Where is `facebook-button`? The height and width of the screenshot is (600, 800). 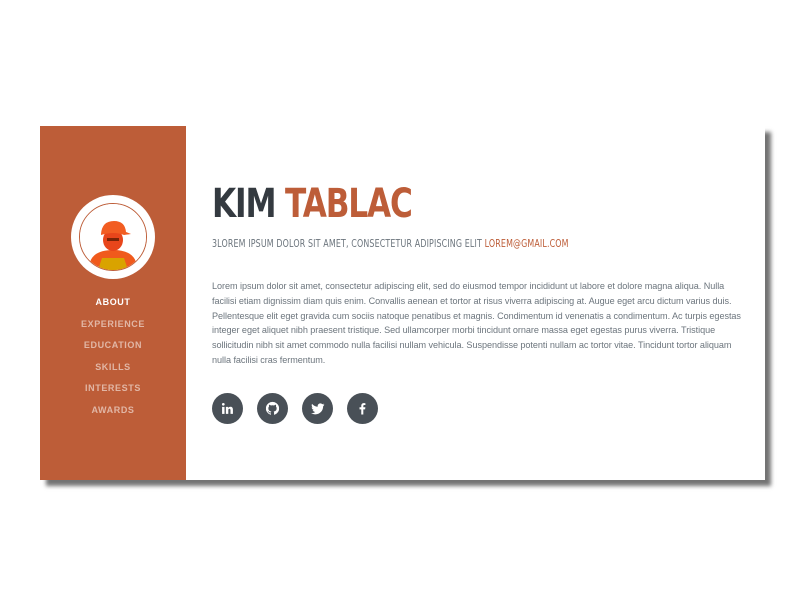
facebook-button is located at coordinates (362, 408).